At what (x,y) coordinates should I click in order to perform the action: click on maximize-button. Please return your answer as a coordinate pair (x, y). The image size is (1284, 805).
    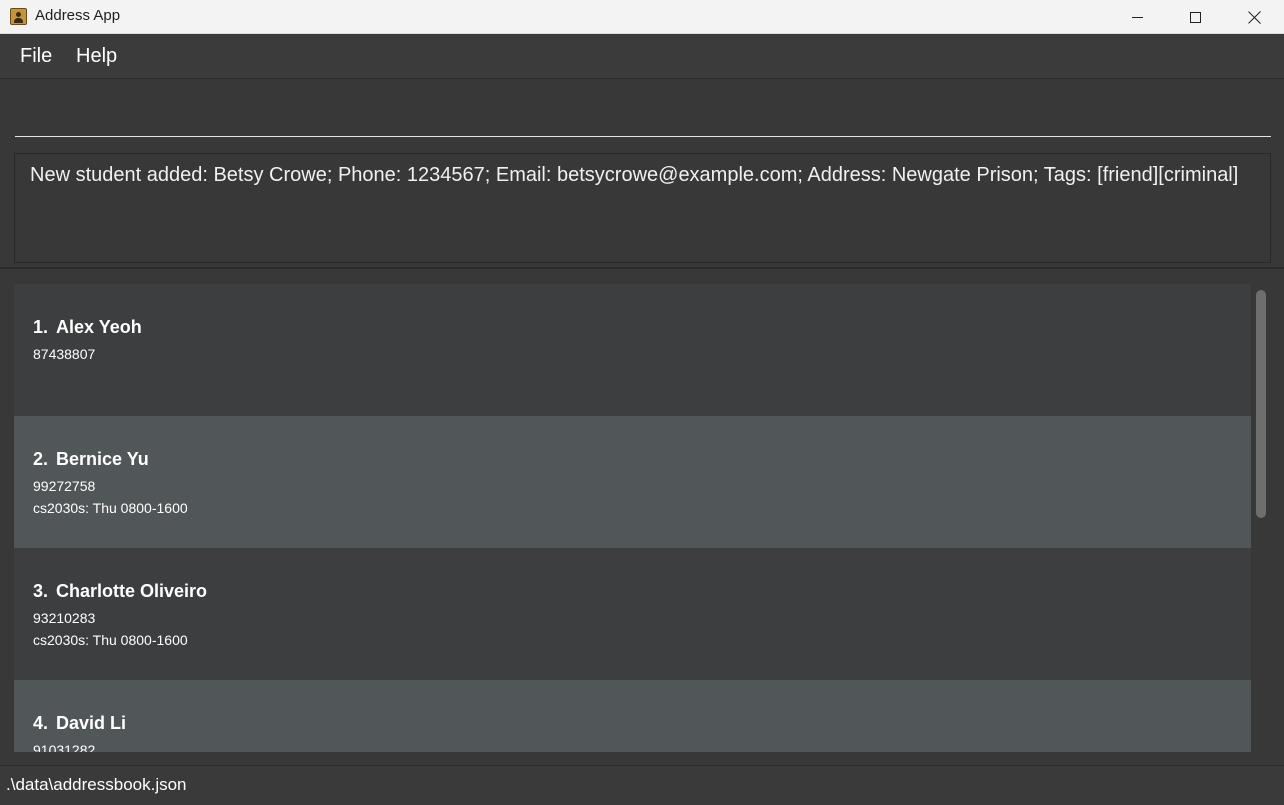
    Looking at the image, I should click on (1195, 17).